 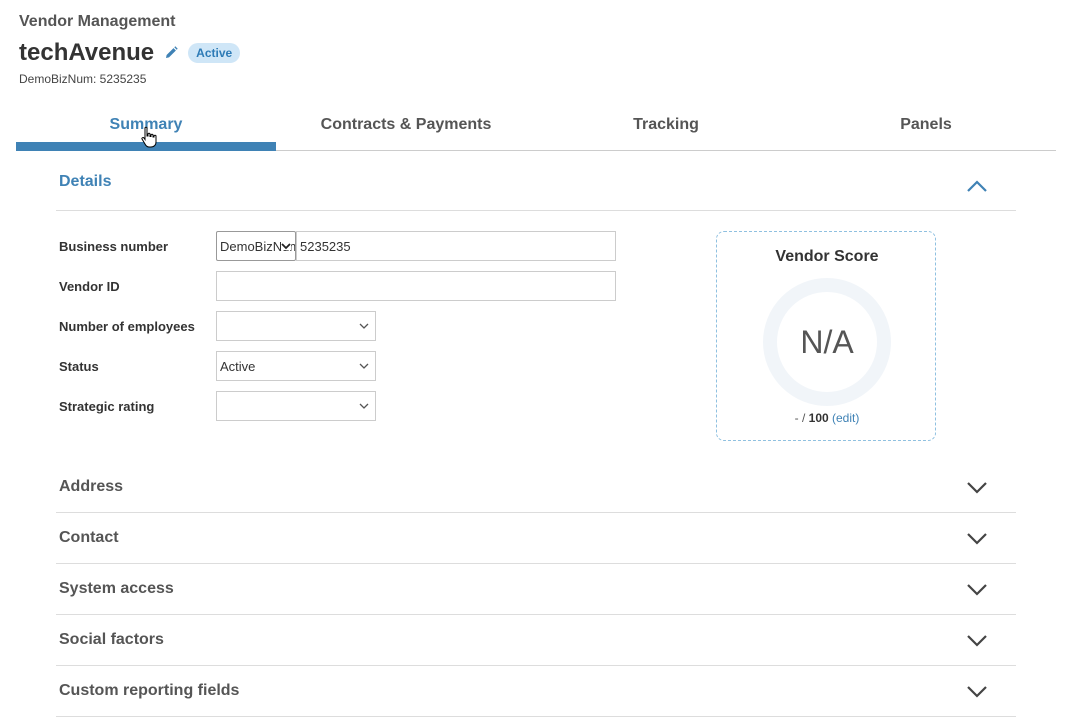 What do you see at coordinates (536, 539) in the screenshot?
I see `contact-section-header: Contact` at bounding box center [536, 539].